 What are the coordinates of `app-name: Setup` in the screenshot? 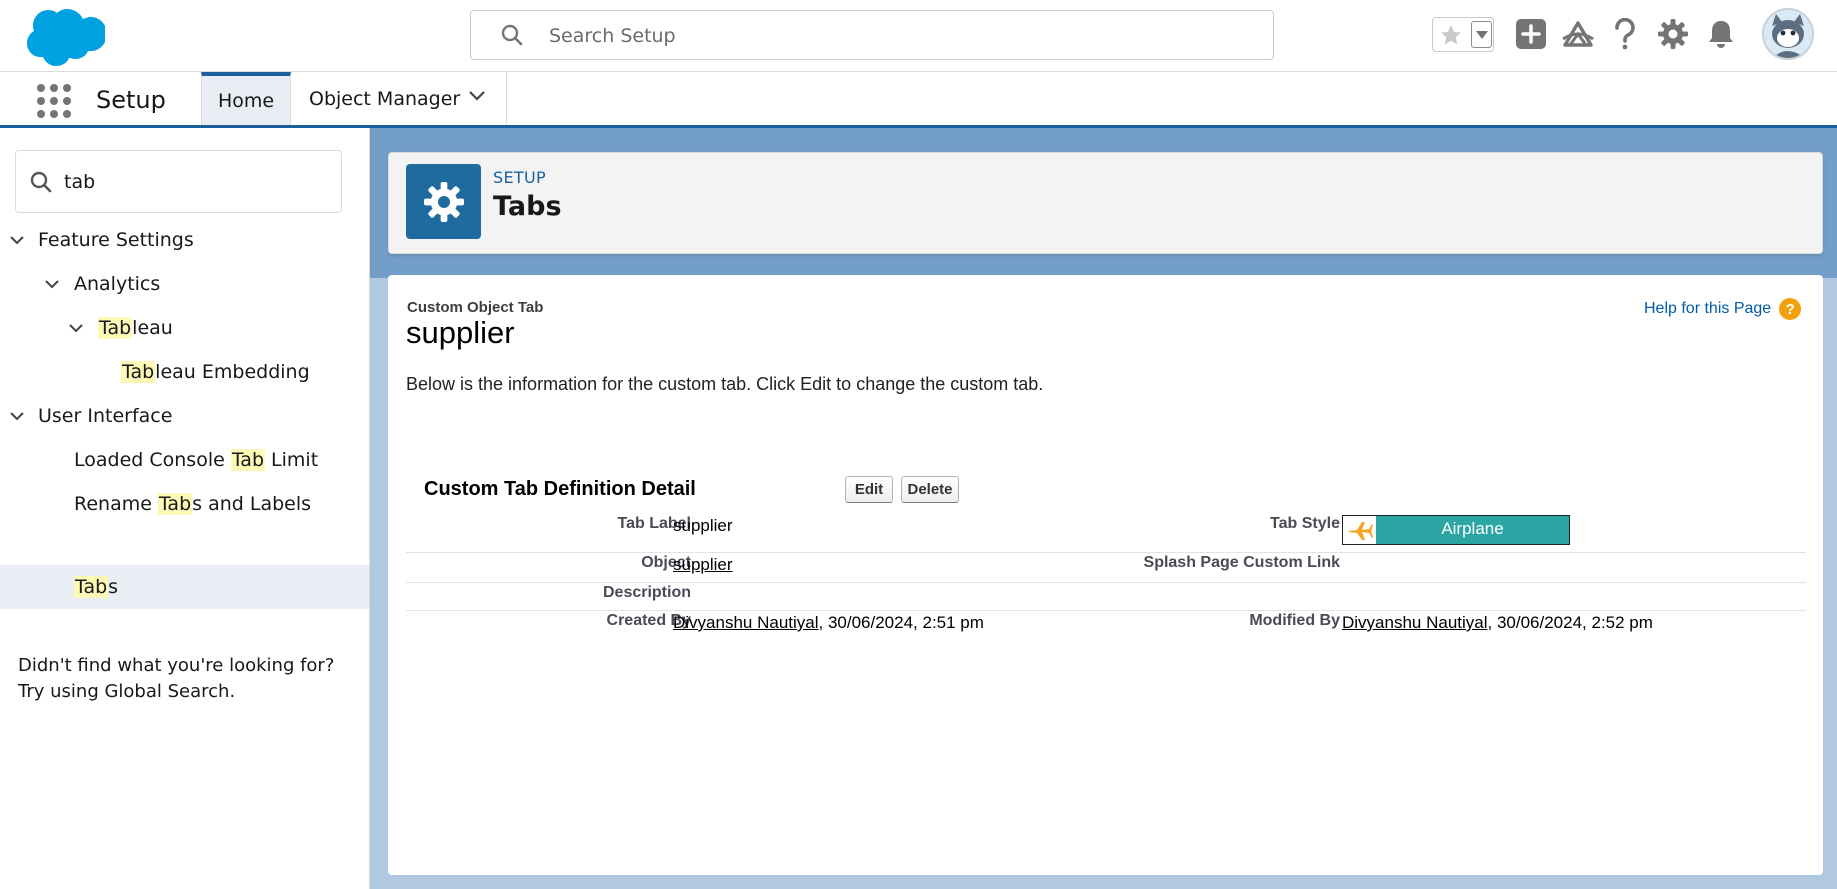 It's located at (131, 100).